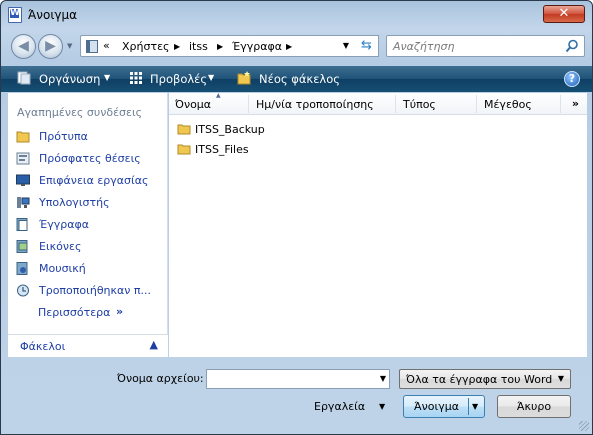  I want to click on favorite-link-pictures: Εικόνες, so click(89, 247).